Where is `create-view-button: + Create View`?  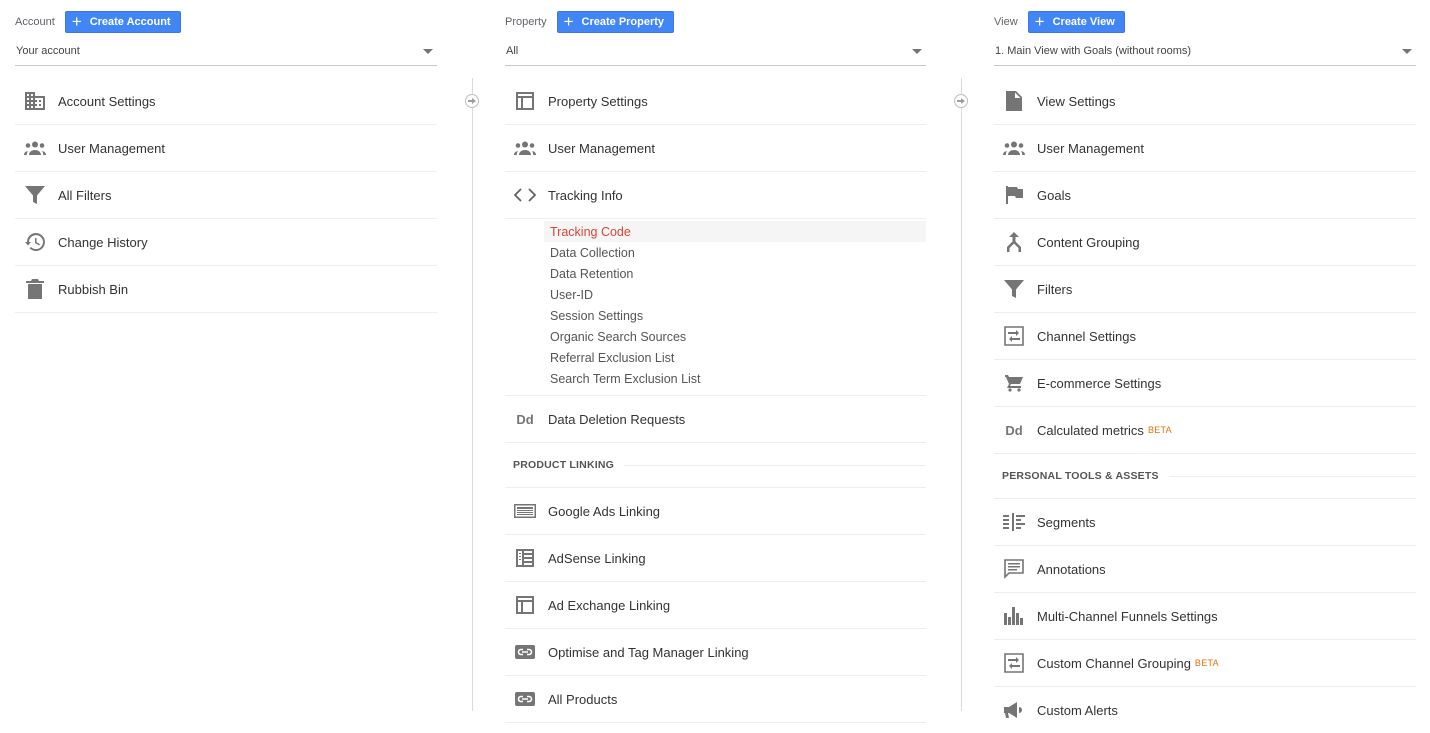
create-view-button: + Create View is located at coordinates (1076, 22).